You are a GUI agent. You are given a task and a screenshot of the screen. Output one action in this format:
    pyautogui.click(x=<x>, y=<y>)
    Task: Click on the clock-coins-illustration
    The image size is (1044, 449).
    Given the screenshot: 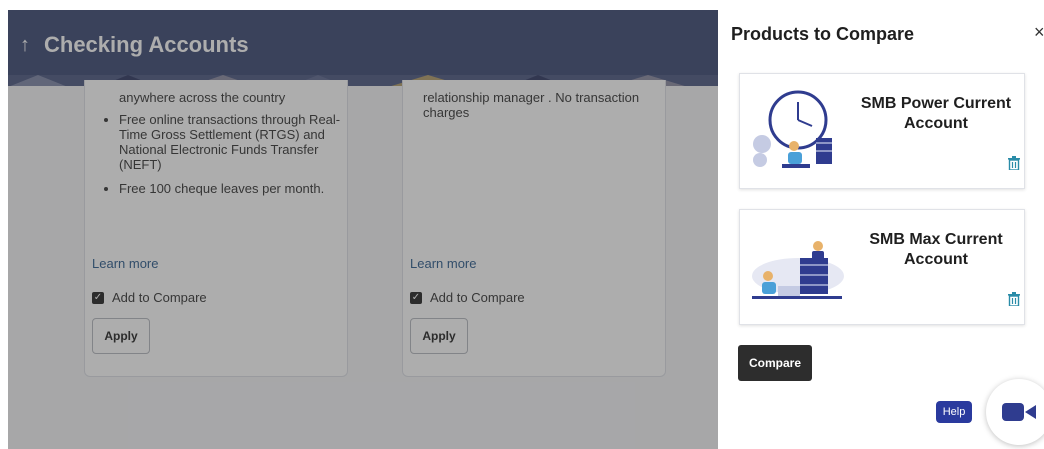 What is the action you would take?
    pyautogui.click(x=792, y=129)
    